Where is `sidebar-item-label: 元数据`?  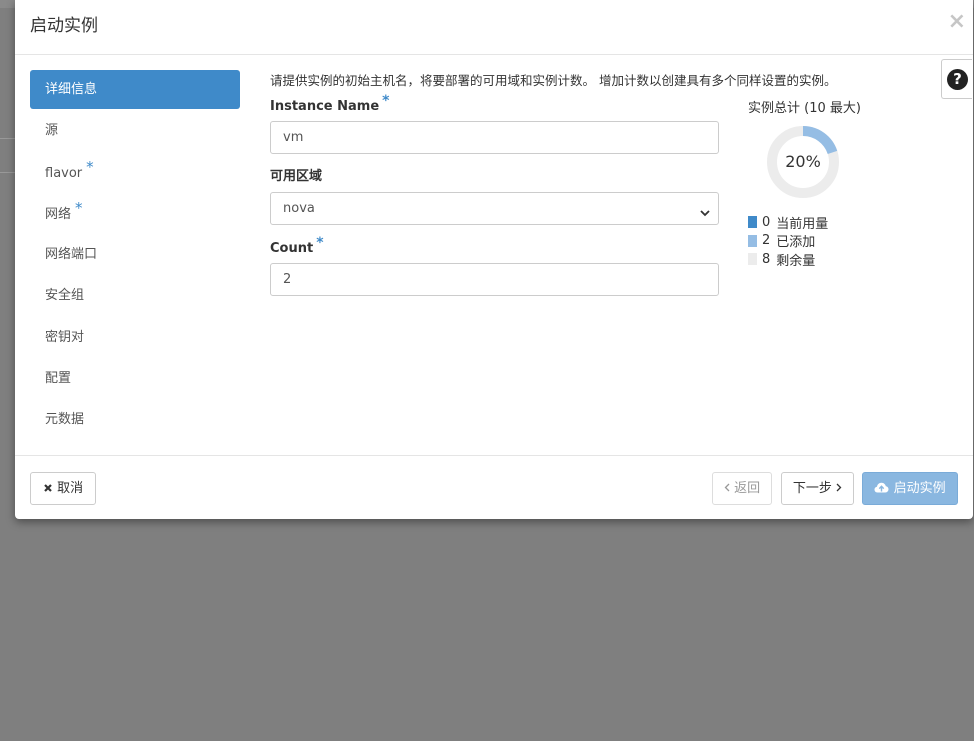
sidebar-item-label: 元数据 is located at coordinates (65, 420).